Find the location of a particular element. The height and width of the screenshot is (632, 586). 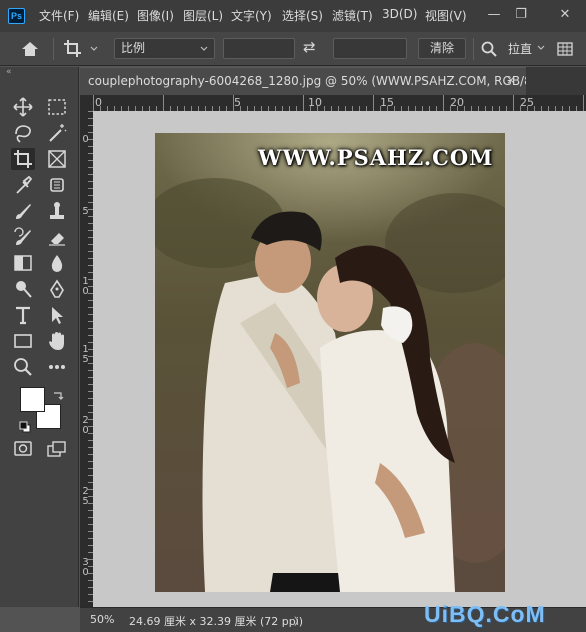

close-button: ✕ is located at coordinates (565, 15).